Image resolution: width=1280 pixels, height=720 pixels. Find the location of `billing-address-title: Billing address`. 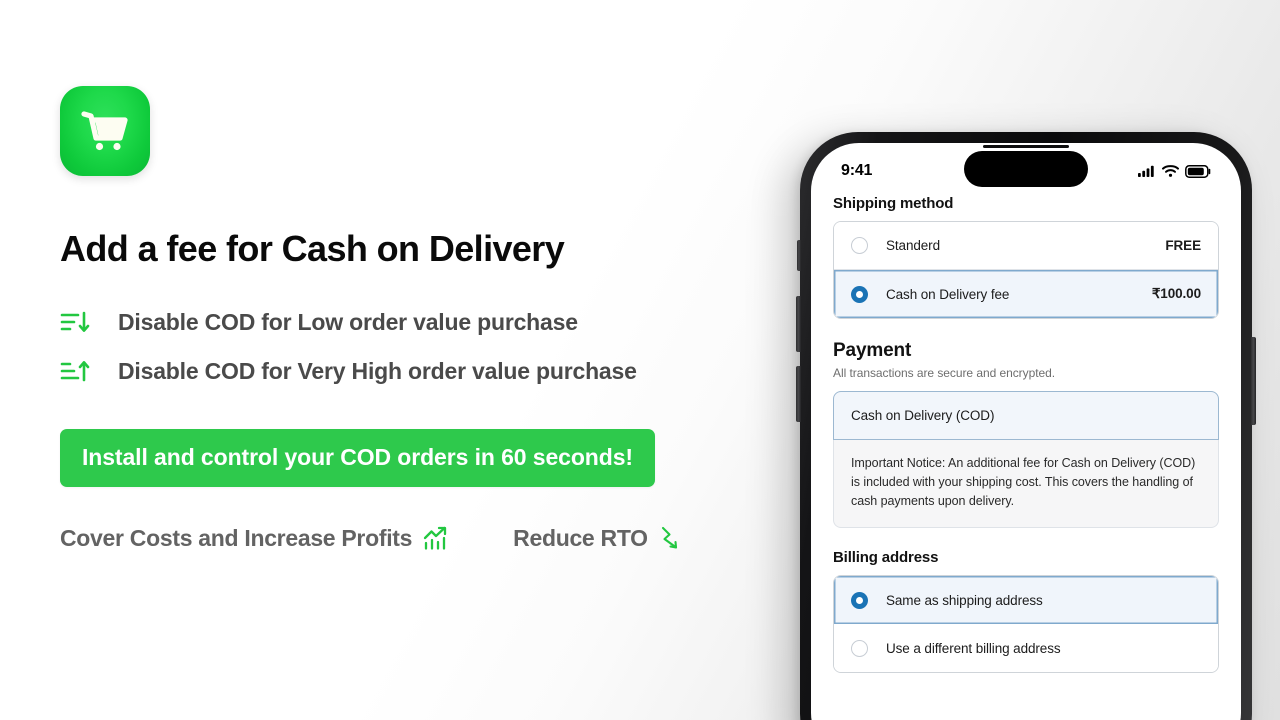

billing-address-title: Billing address is located at coordinates (886, 557).